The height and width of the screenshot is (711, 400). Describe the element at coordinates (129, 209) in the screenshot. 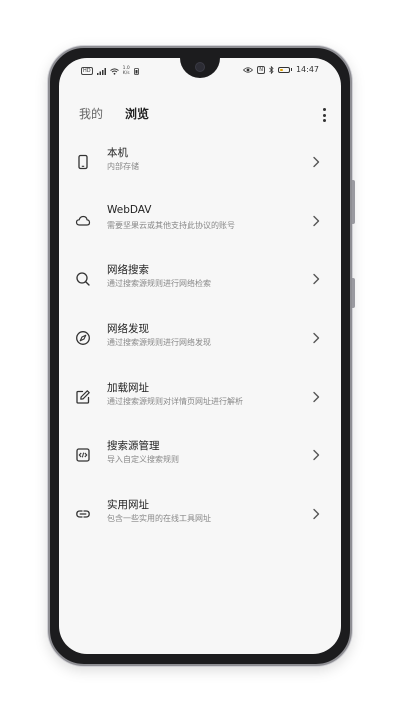

I see `item-title: WebDAV` at that location.